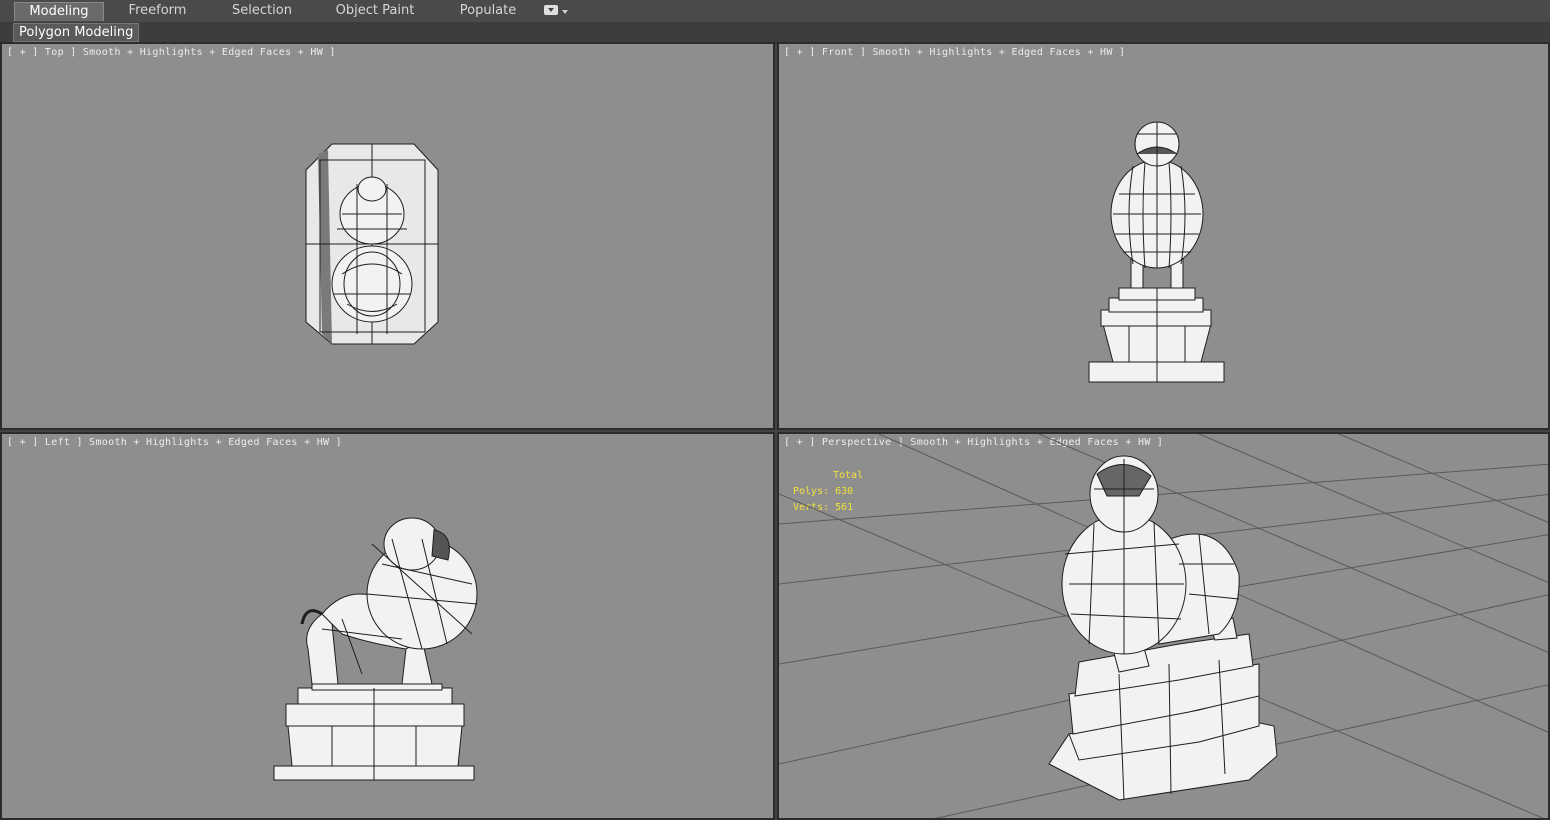 The height and width of the screenshot is (820, 1550). I want to click on ribbon-panel-bar: Polygon Modeling, so click(775, 32).